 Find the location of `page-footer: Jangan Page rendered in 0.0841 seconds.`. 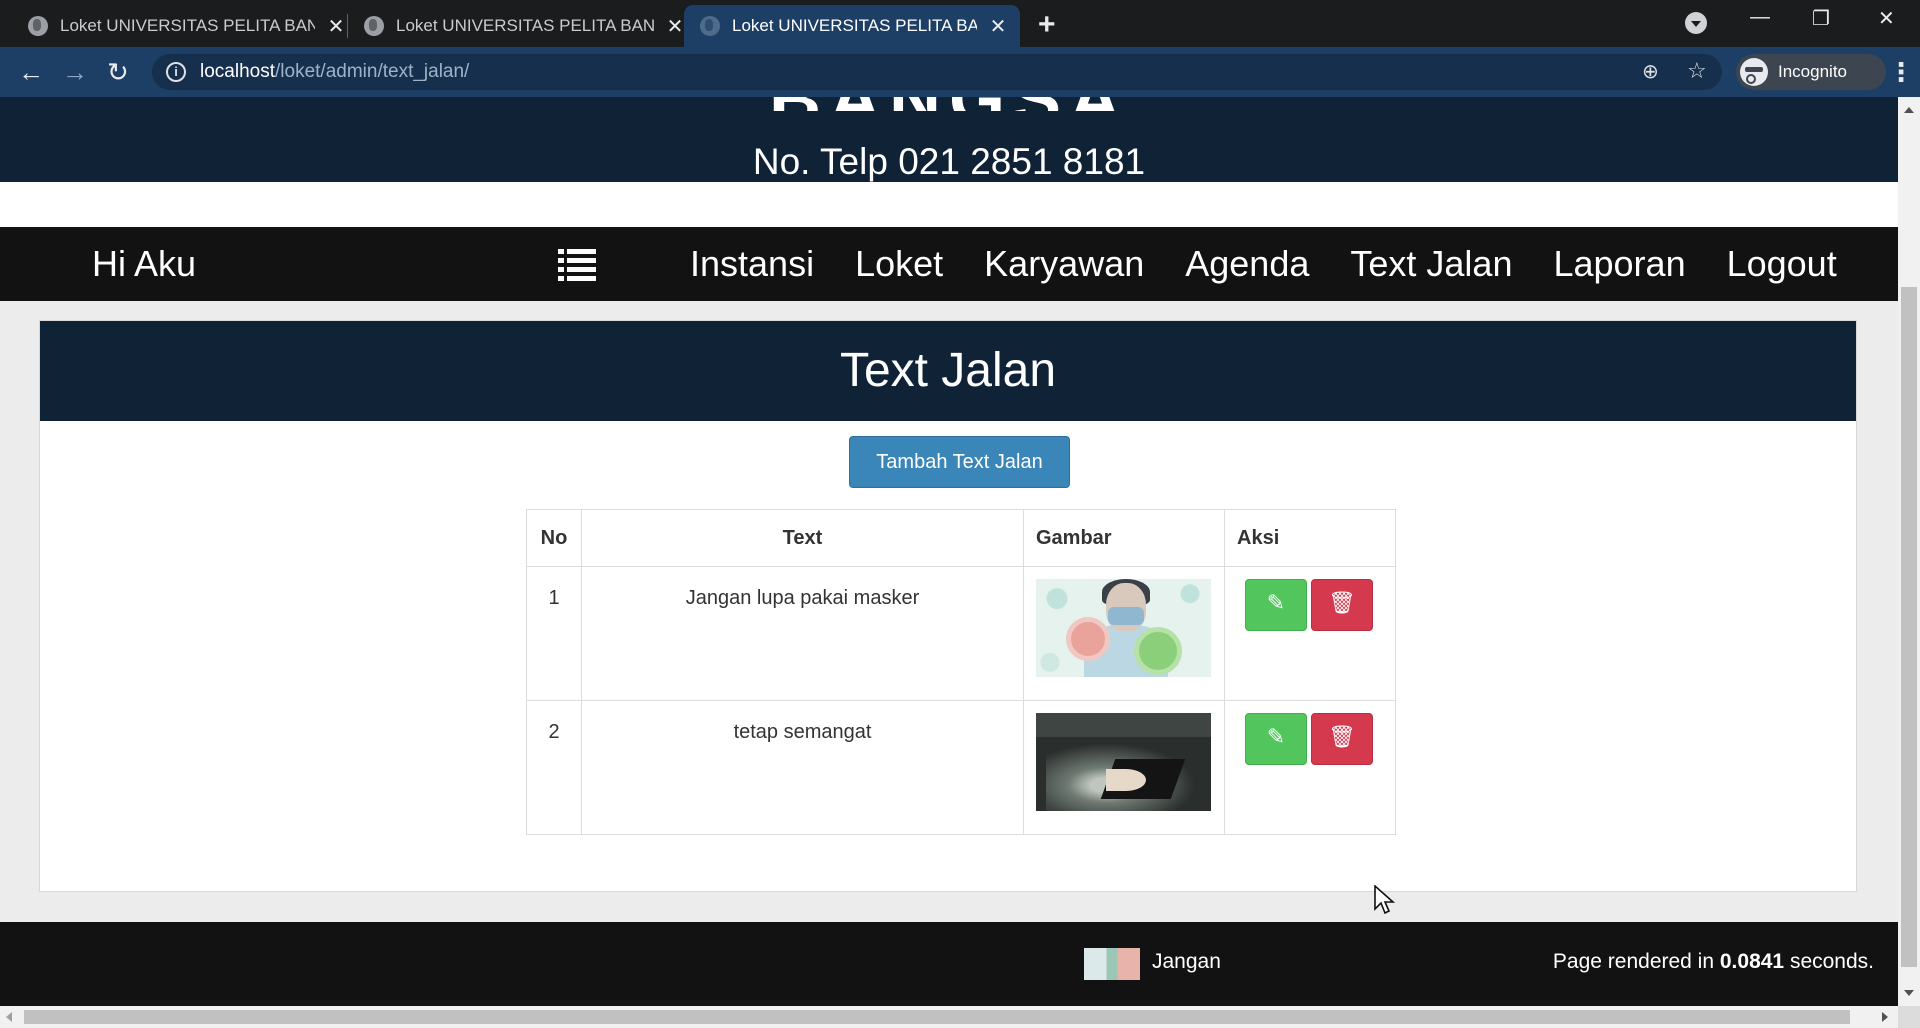

page-footer: Jangan Page rendered in 0.0841 seconds. is located at coordinates (949, 964).